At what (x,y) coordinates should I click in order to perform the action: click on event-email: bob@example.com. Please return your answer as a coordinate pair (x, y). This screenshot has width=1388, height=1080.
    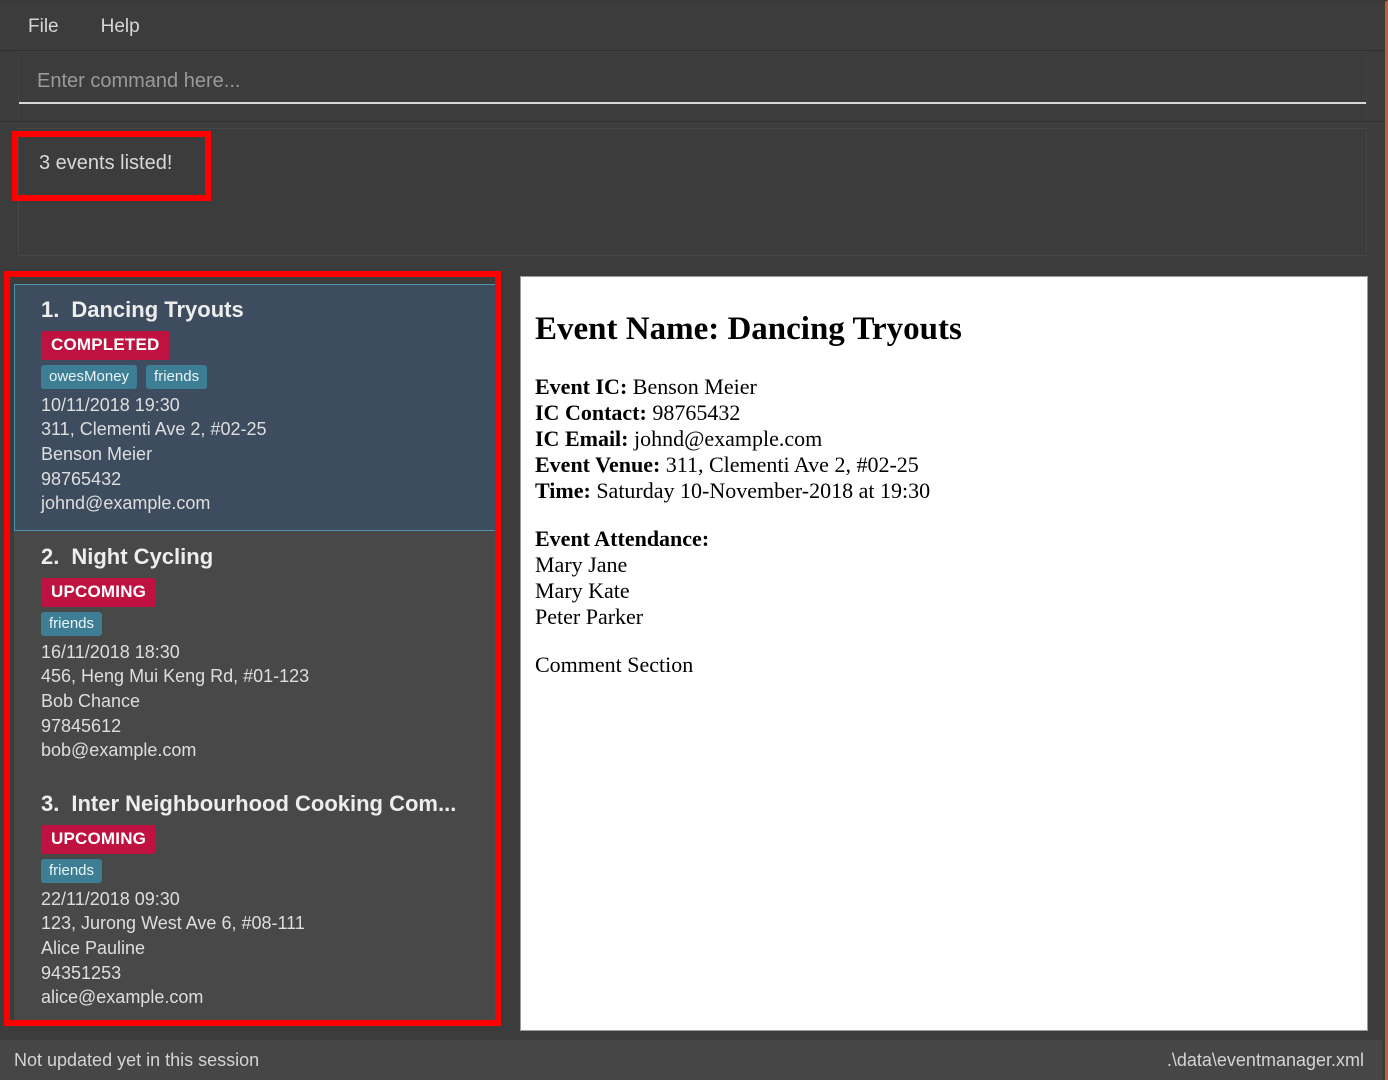
    Looking at the image, I should click on (119, 750).